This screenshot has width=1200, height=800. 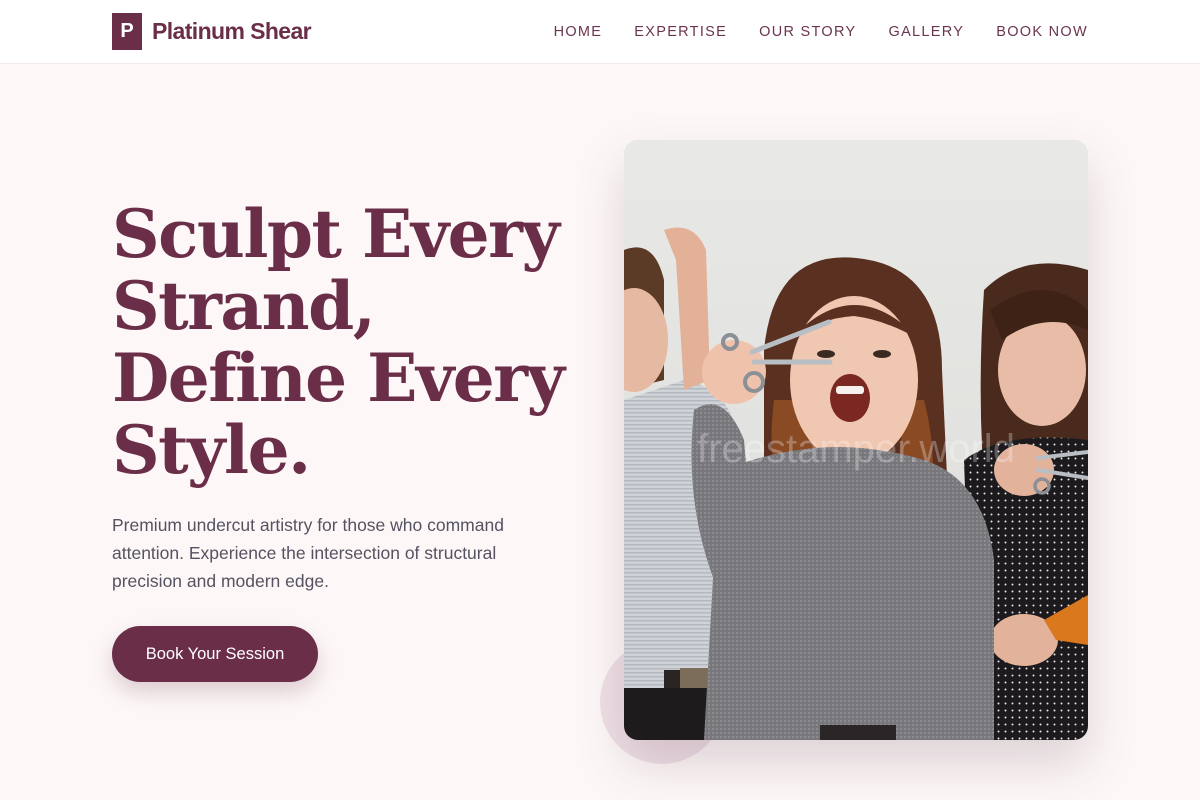 I want to click on photo-watermark: freestamper.world, so click(x=856, y=449).